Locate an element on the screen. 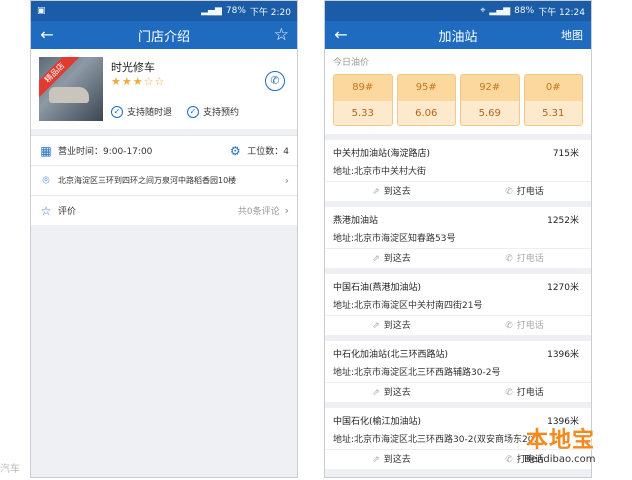  price-section: 今日油价 89# 5.33 95# 6.06 92# 5.69 0# 5.31 is located at coordinates (458, 91).